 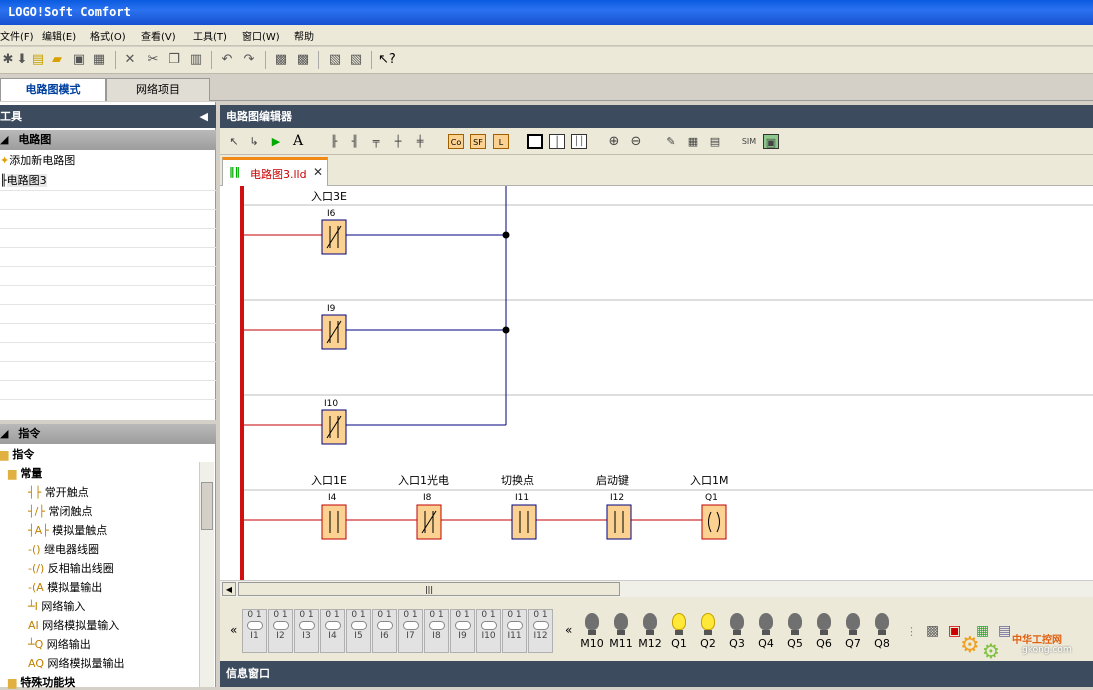 What do you see at coordinates (568, 630) in the screenshot?
I see `collapse-outputs-icon: «` at bounding box center [568, 630].